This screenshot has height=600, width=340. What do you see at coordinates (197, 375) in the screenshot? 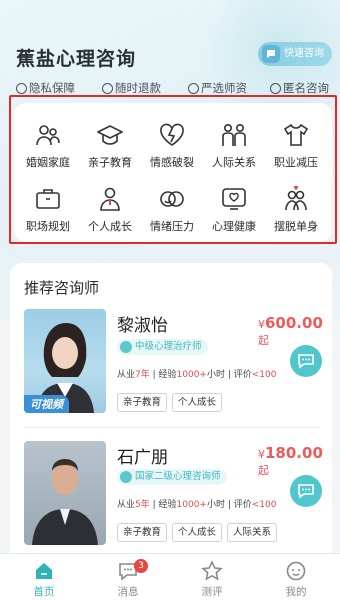
I see `counselor-stats: 从业7年 | 经验1000+小时 | 评价<100` at bounding box center [197, 375].